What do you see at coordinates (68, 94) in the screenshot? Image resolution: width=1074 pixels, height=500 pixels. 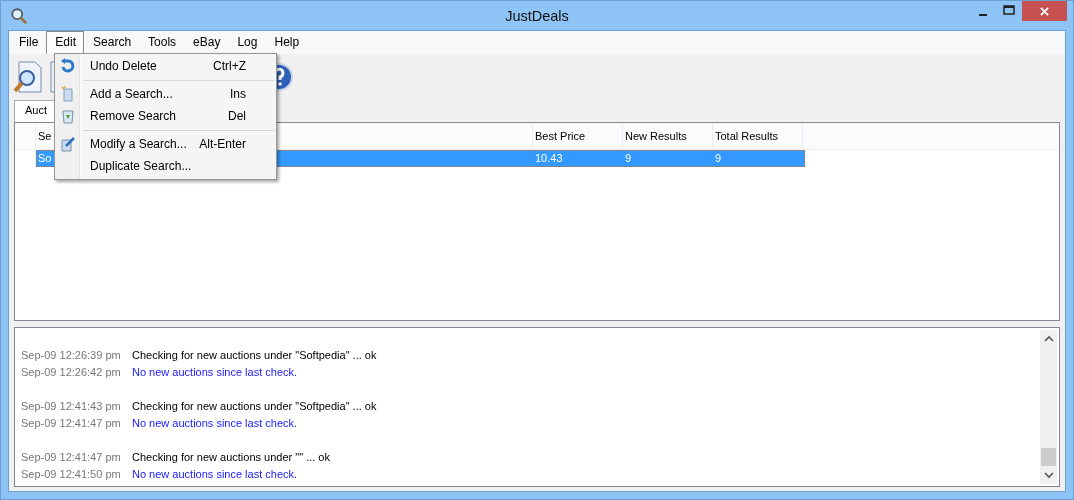 I see `document-add-icon` at bounding box center [68, 94].